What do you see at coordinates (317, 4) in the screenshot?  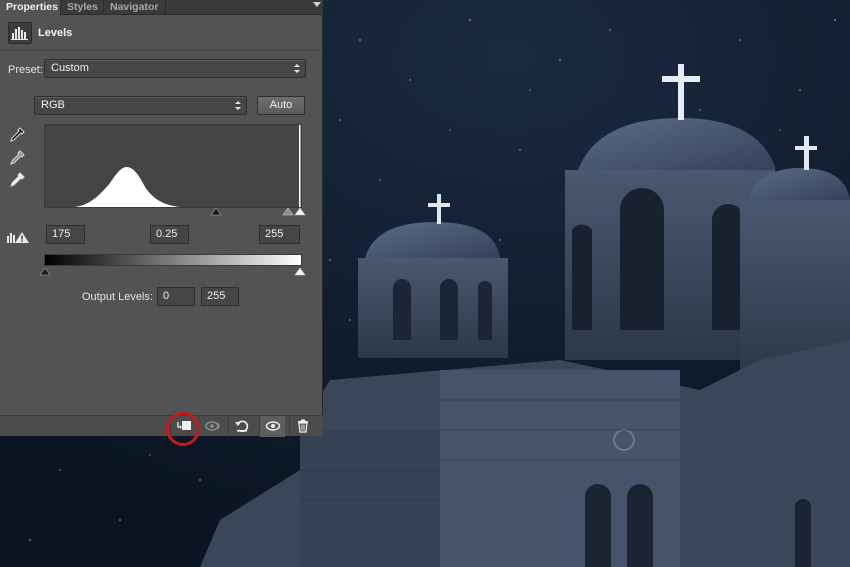 I see `panel-menu-icon` at bounding box center [317, 4].